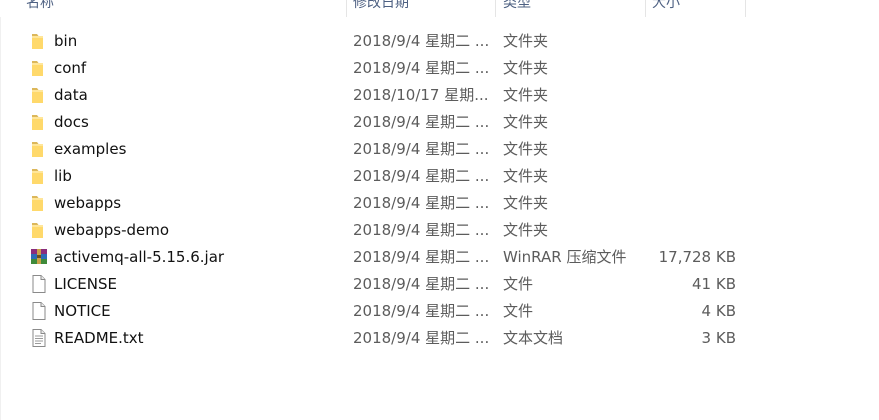 The width and height of the screenshot is (879, 420). I want to click on file-row: bin 2018/9/4 星期二 ... 文件夹, so click(439, 41).